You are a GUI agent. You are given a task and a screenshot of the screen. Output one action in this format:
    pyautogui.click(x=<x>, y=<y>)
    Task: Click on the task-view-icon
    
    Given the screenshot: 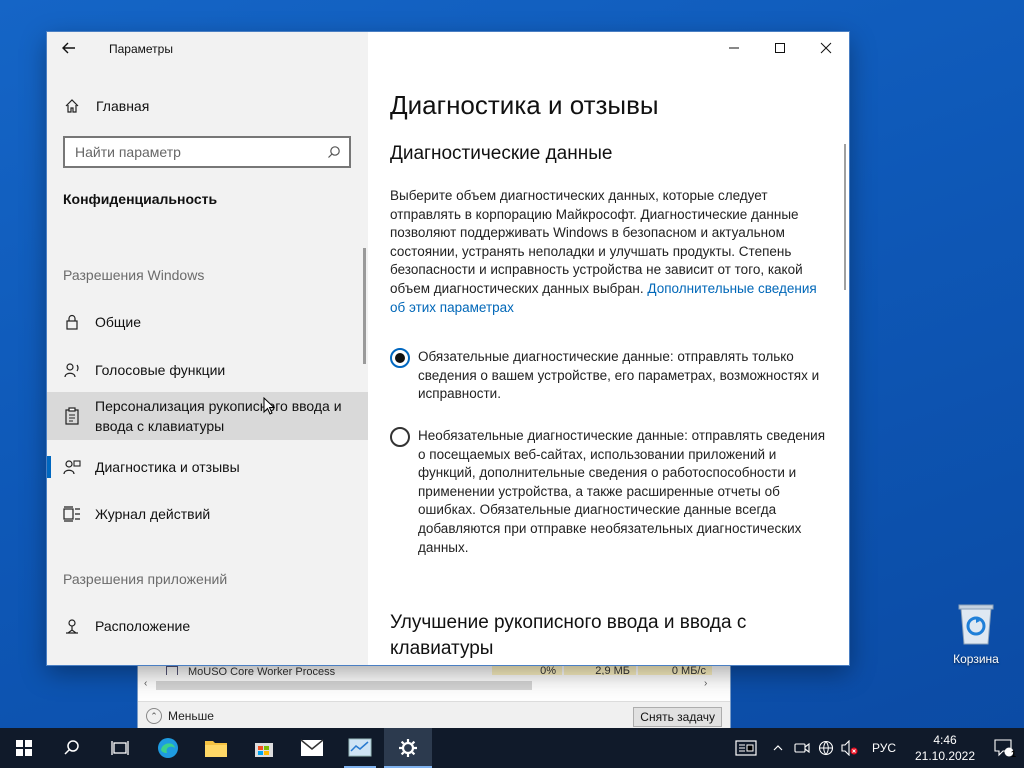 What is the action you would take?
    pyautogui.click(x=120, y=748)
    